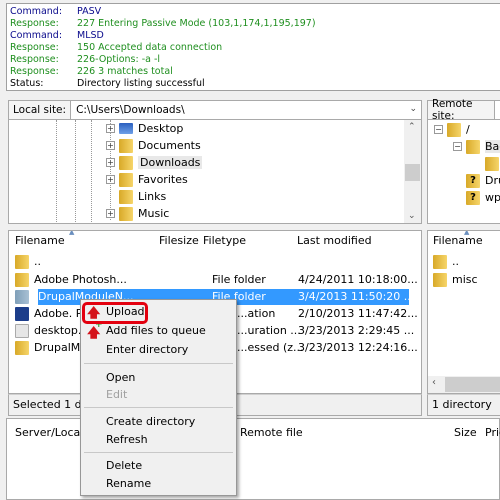 The image size is (500, 500). Describe the element at coordinates (334, 241) in the screenshot. I see `column-last-modified: Last modified` at that location.